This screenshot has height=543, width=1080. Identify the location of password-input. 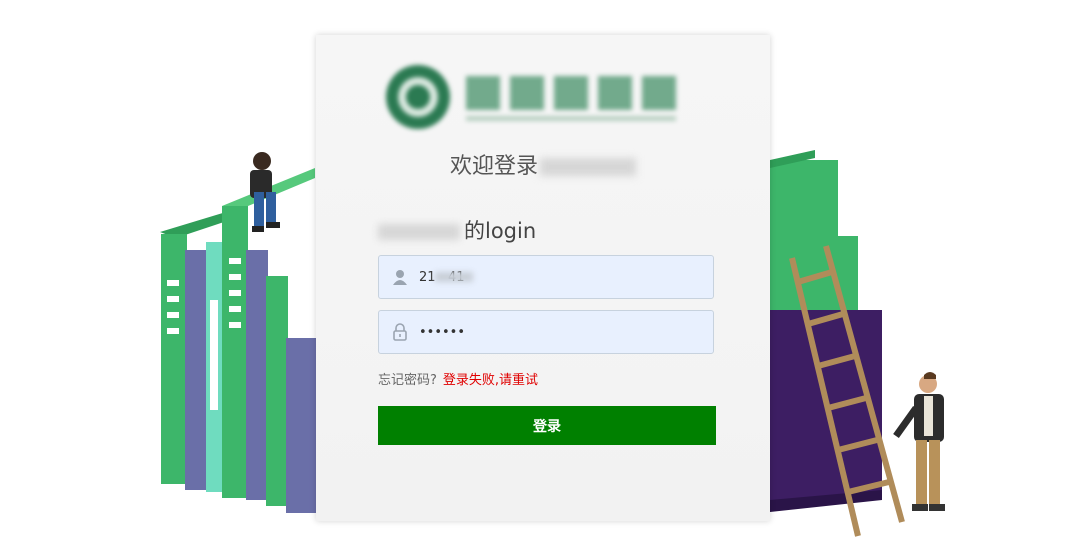
(559, 332).